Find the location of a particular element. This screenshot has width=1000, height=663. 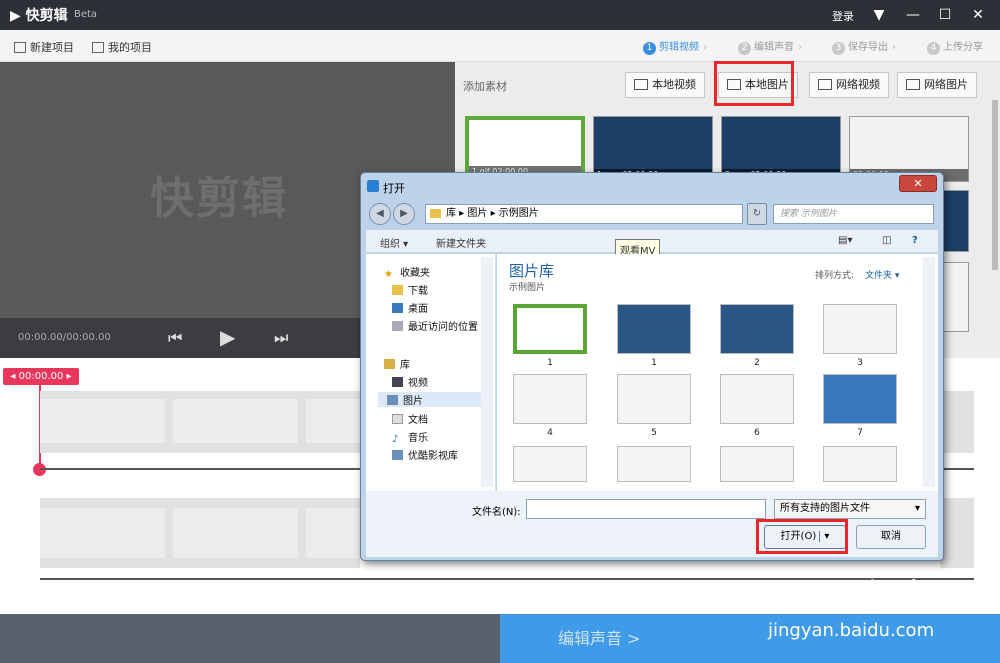

web-video-button: 网络视频 is located at coordinates (849, 85).